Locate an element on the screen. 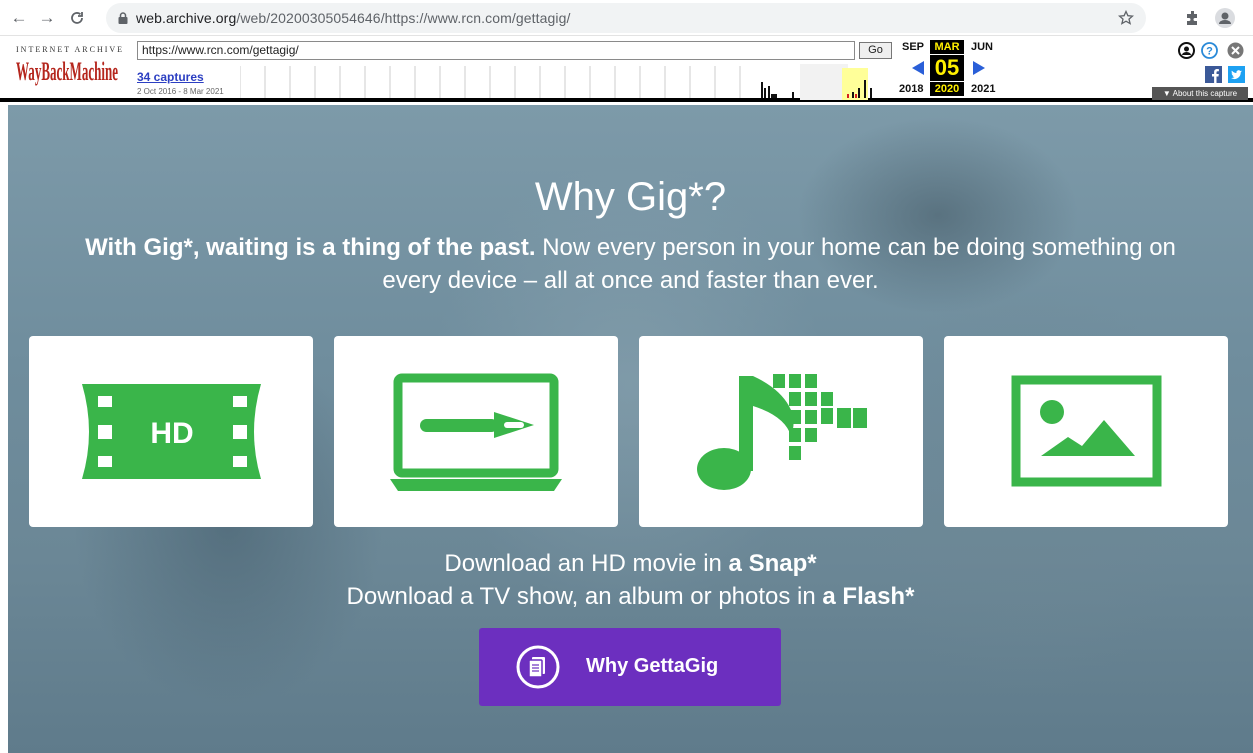  year-next: 2021 is located at coordinates (983, 89).